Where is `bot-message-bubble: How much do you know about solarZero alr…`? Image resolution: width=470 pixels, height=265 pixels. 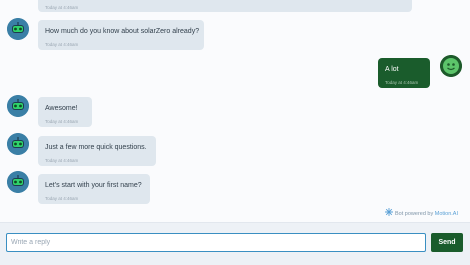 bot-message-bubble: How much do you know about solarZero alr… is located at coordinates (121, 35).